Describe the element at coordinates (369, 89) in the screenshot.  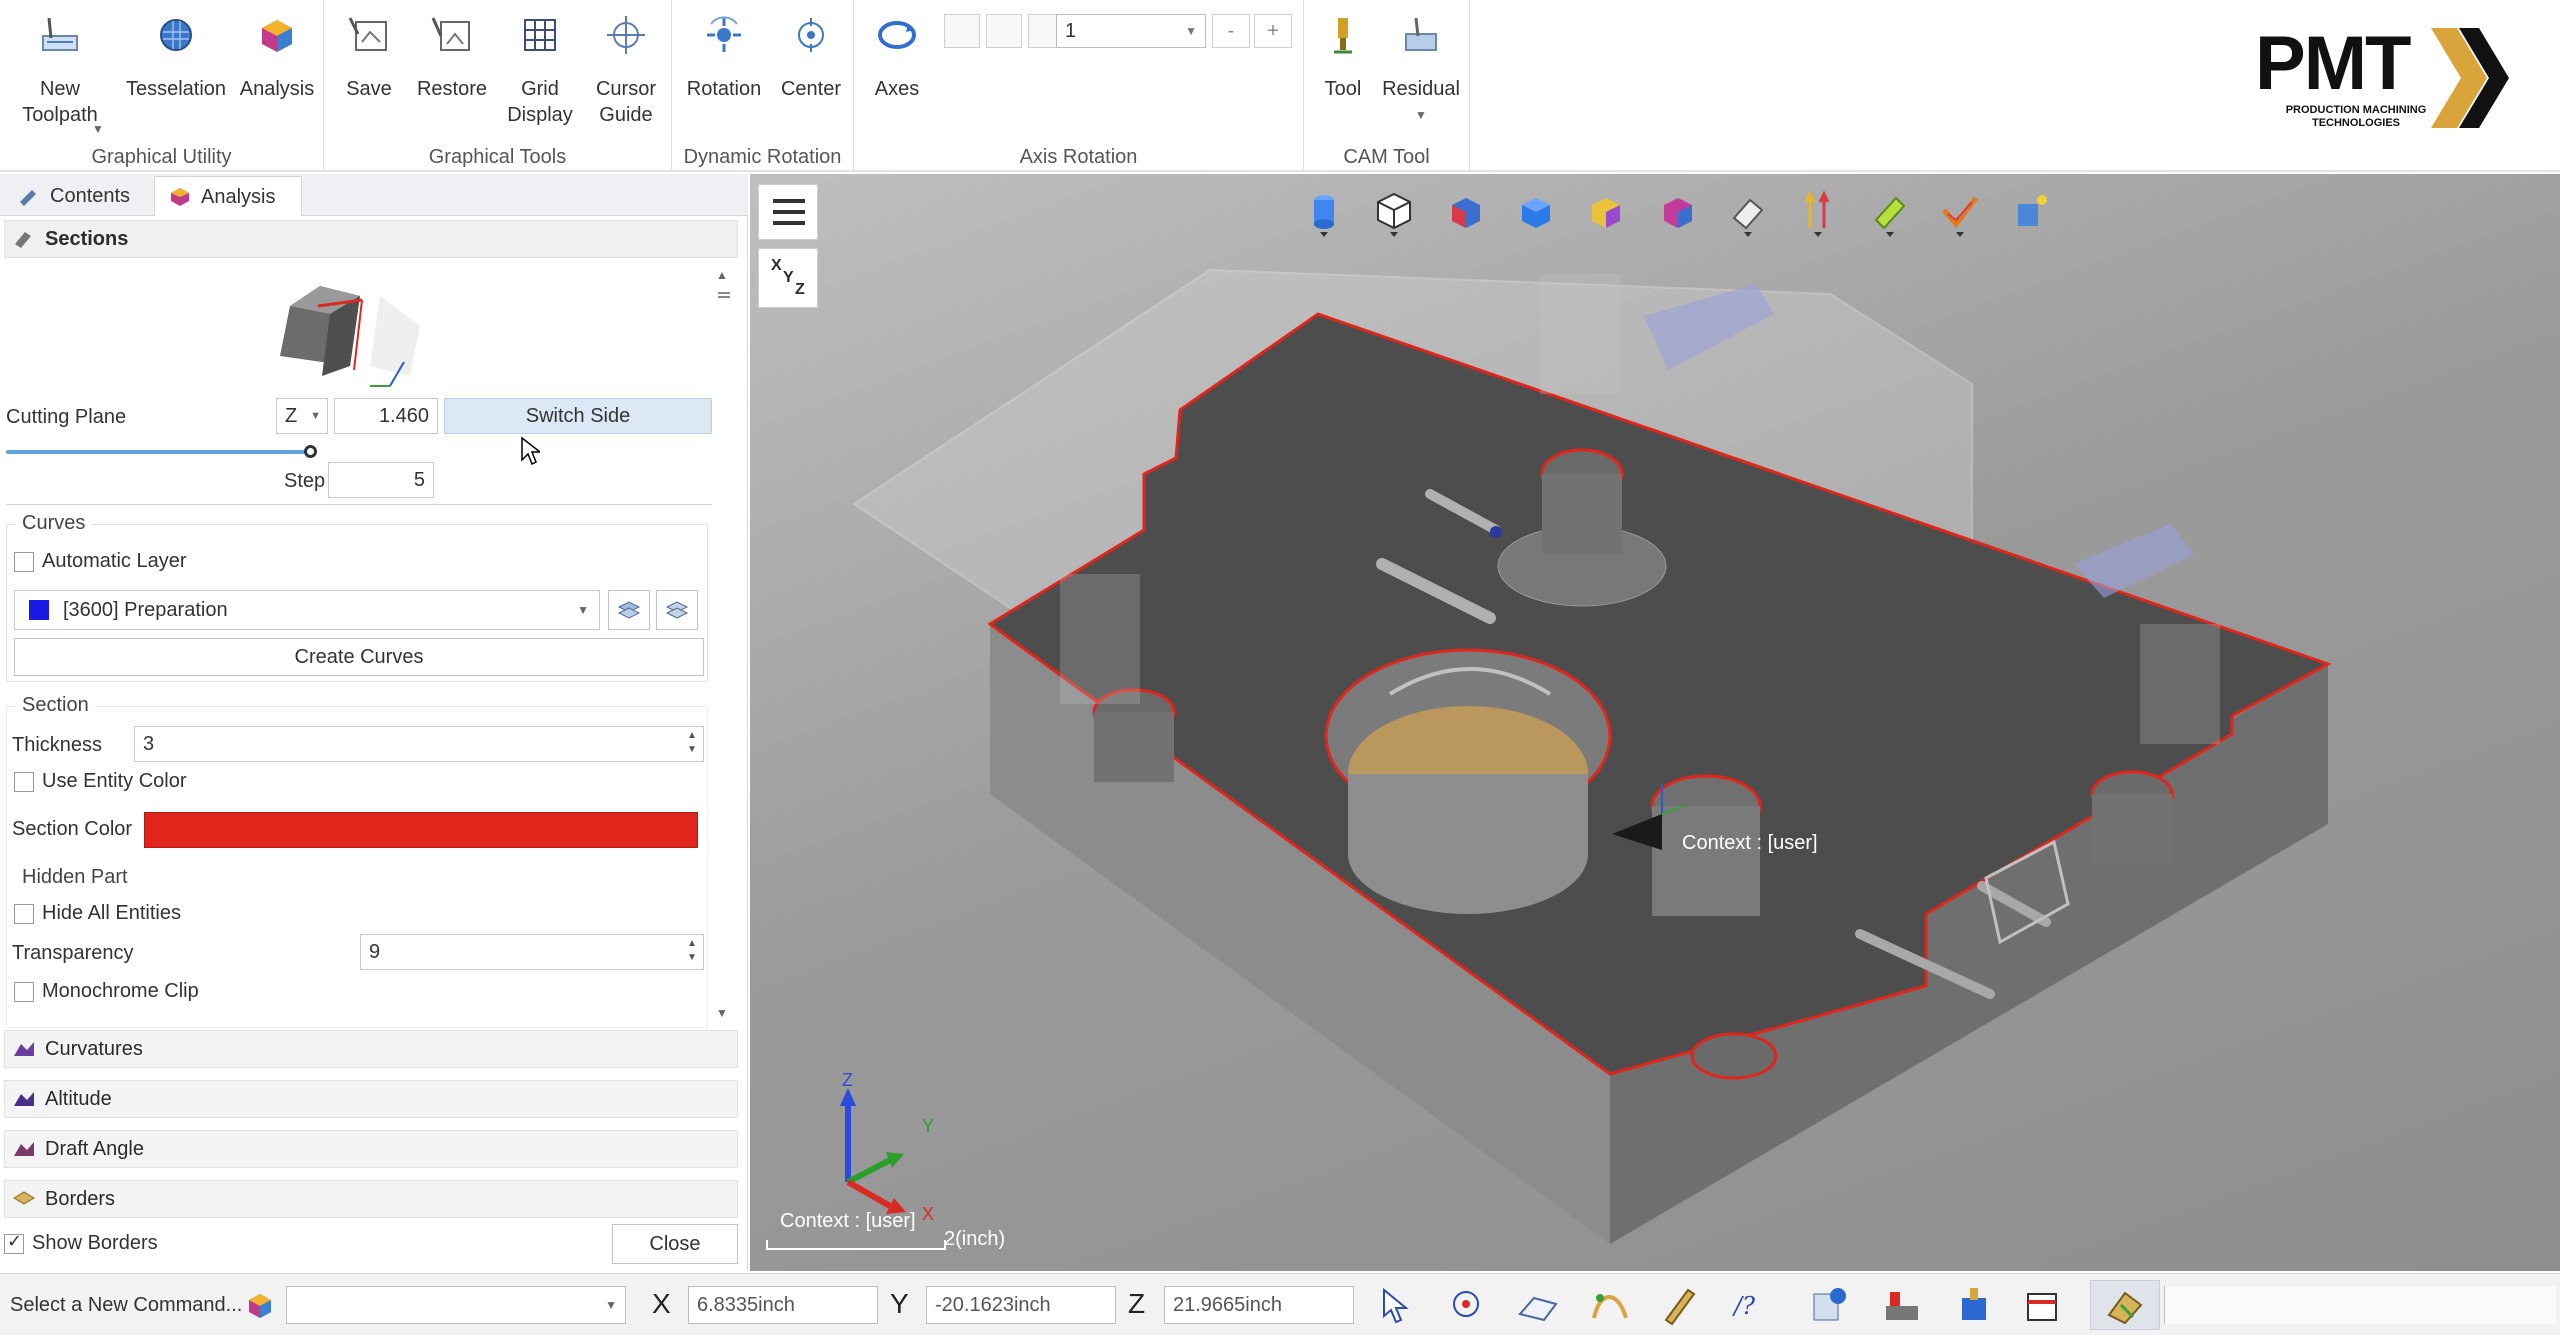
I see `save-label: Save` at that location.